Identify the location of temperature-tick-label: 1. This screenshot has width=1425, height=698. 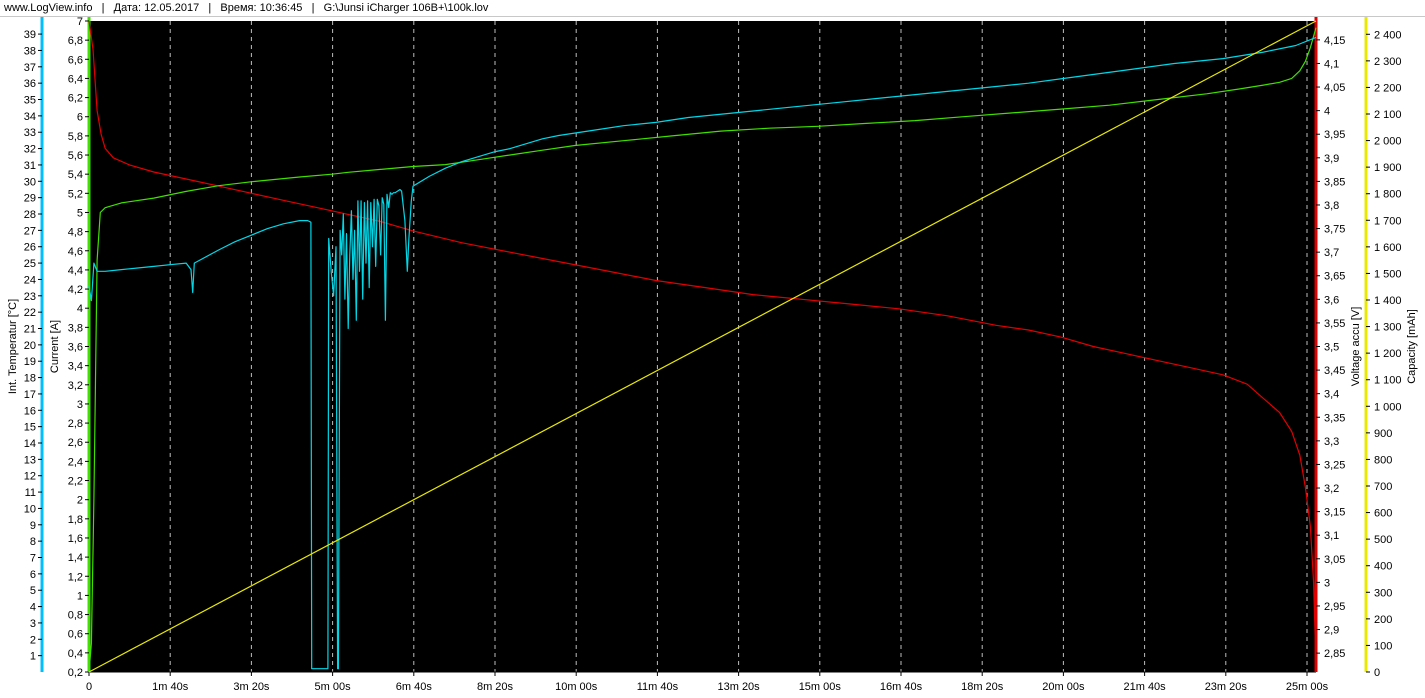
(33, 657).